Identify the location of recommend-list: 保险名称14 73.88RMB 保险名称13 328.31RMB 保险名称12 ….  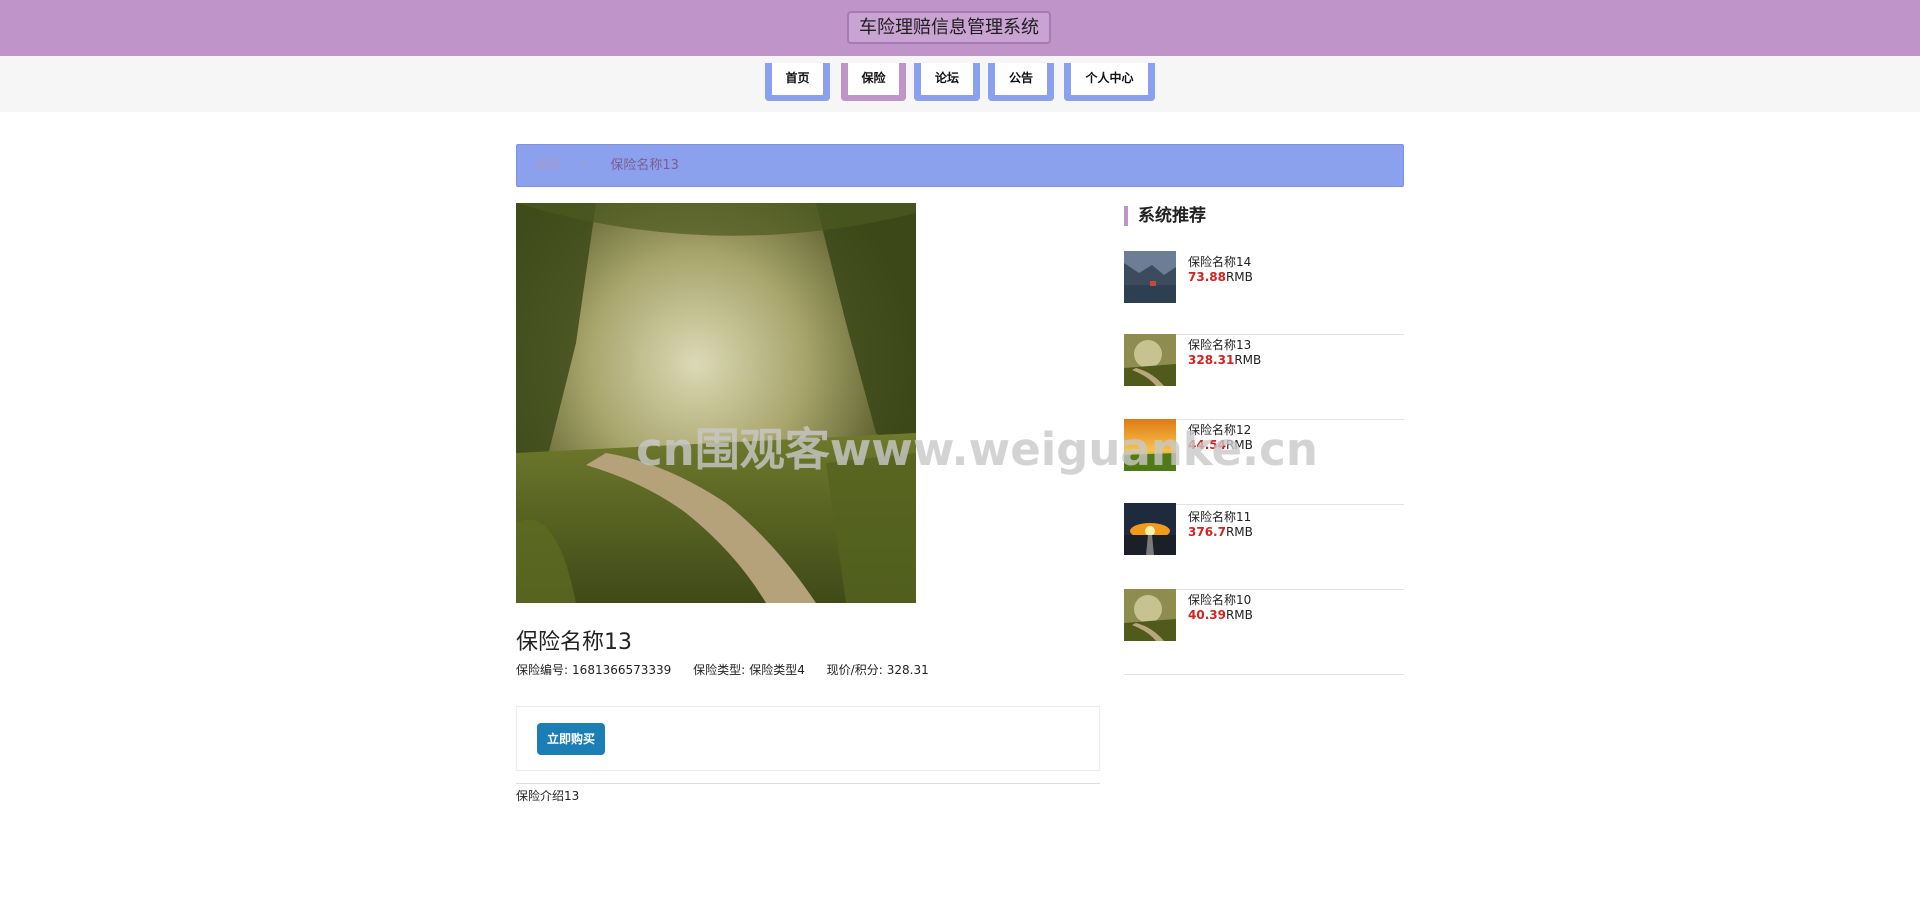
(1264, 462).